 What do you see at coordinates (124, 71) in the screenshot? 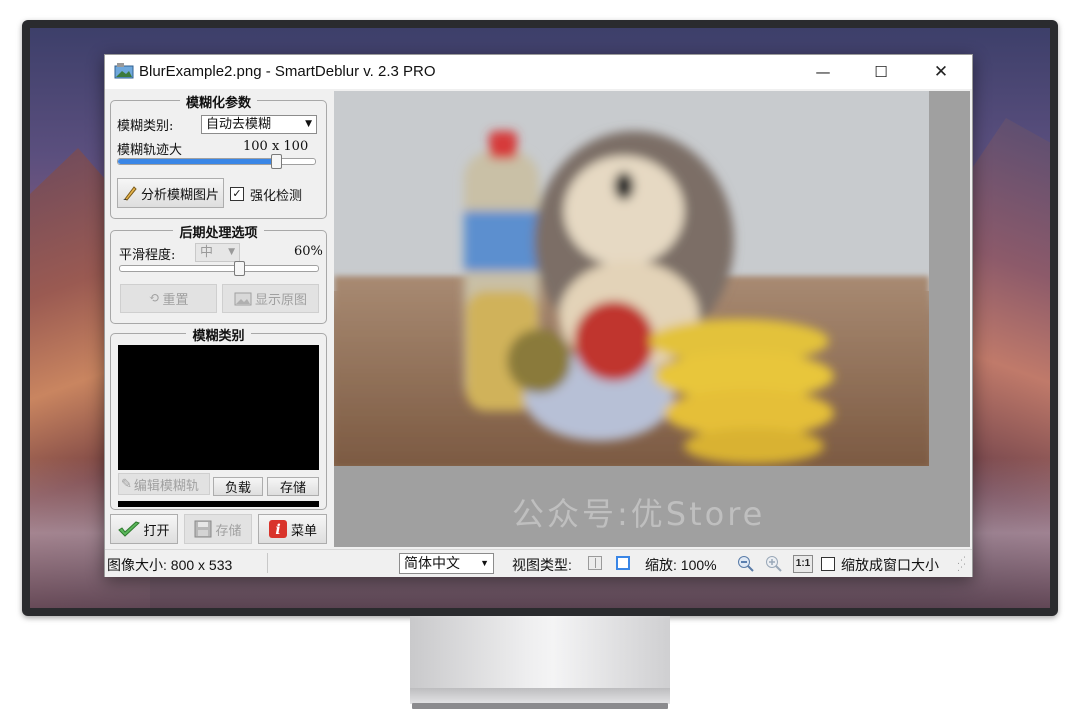
I see `app-icon` at bounding box center [124, 71].